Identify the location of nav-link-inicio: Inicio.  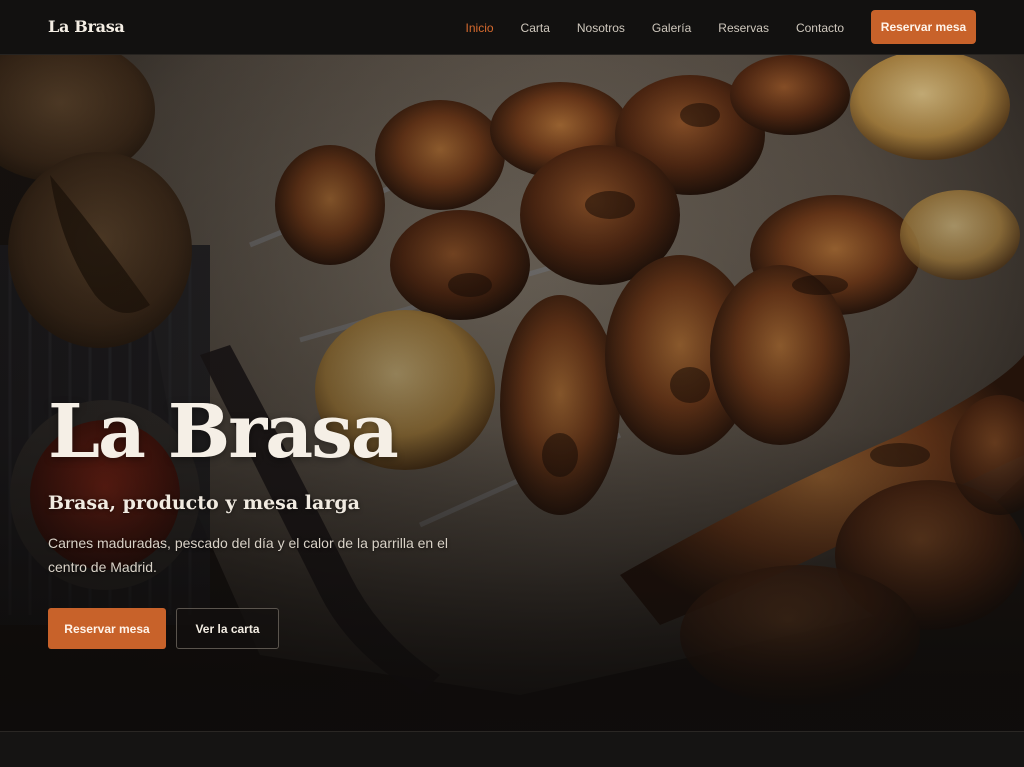
(480, 28).